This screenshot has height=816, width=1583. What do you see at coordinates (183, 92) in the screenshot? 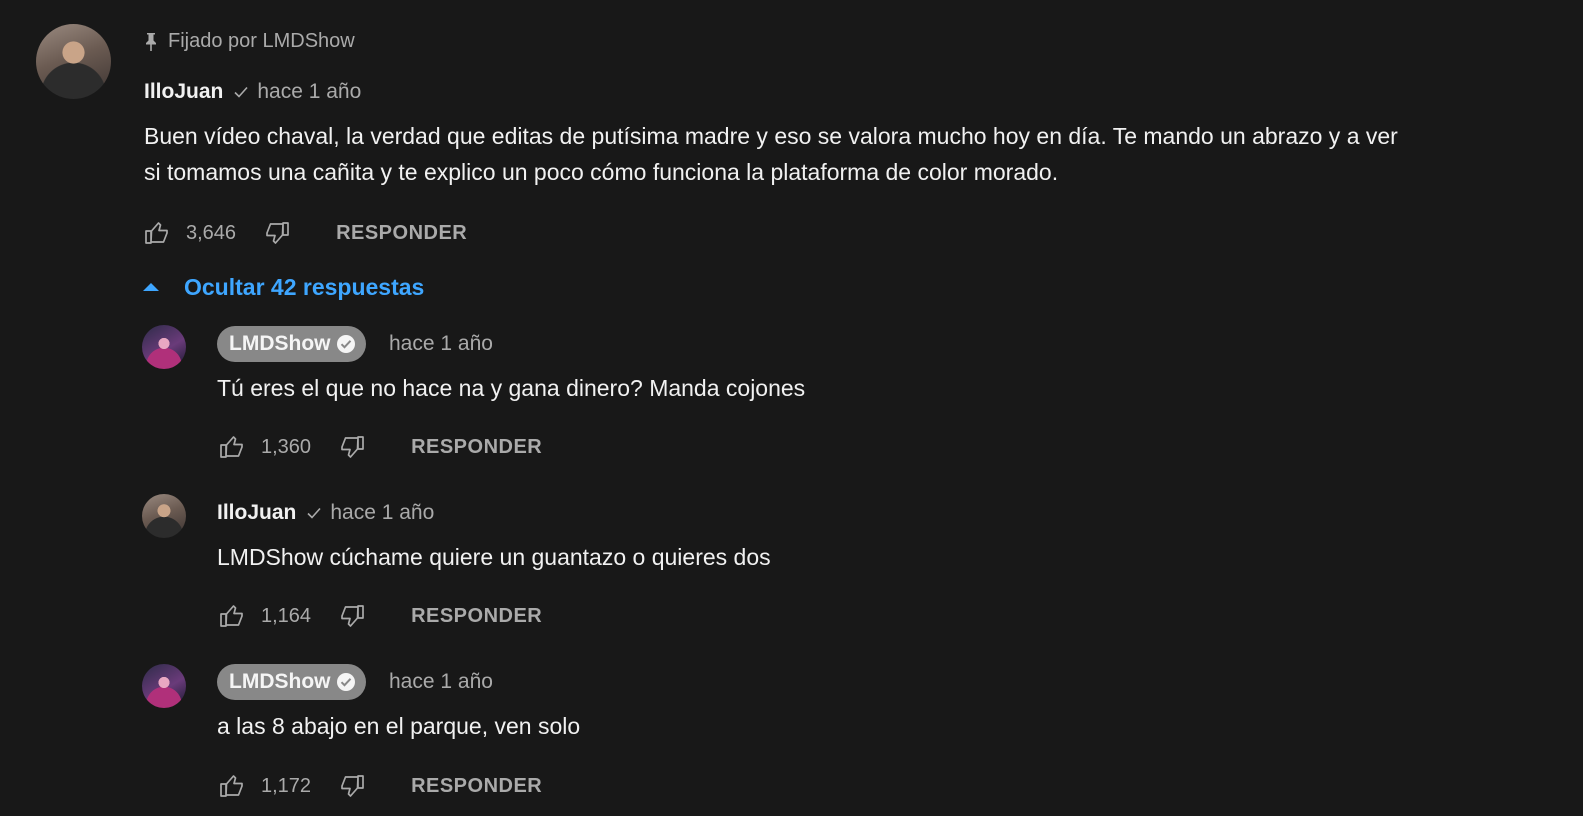
I see `author-name: IlloJuan` at bounding box center [183, 92].